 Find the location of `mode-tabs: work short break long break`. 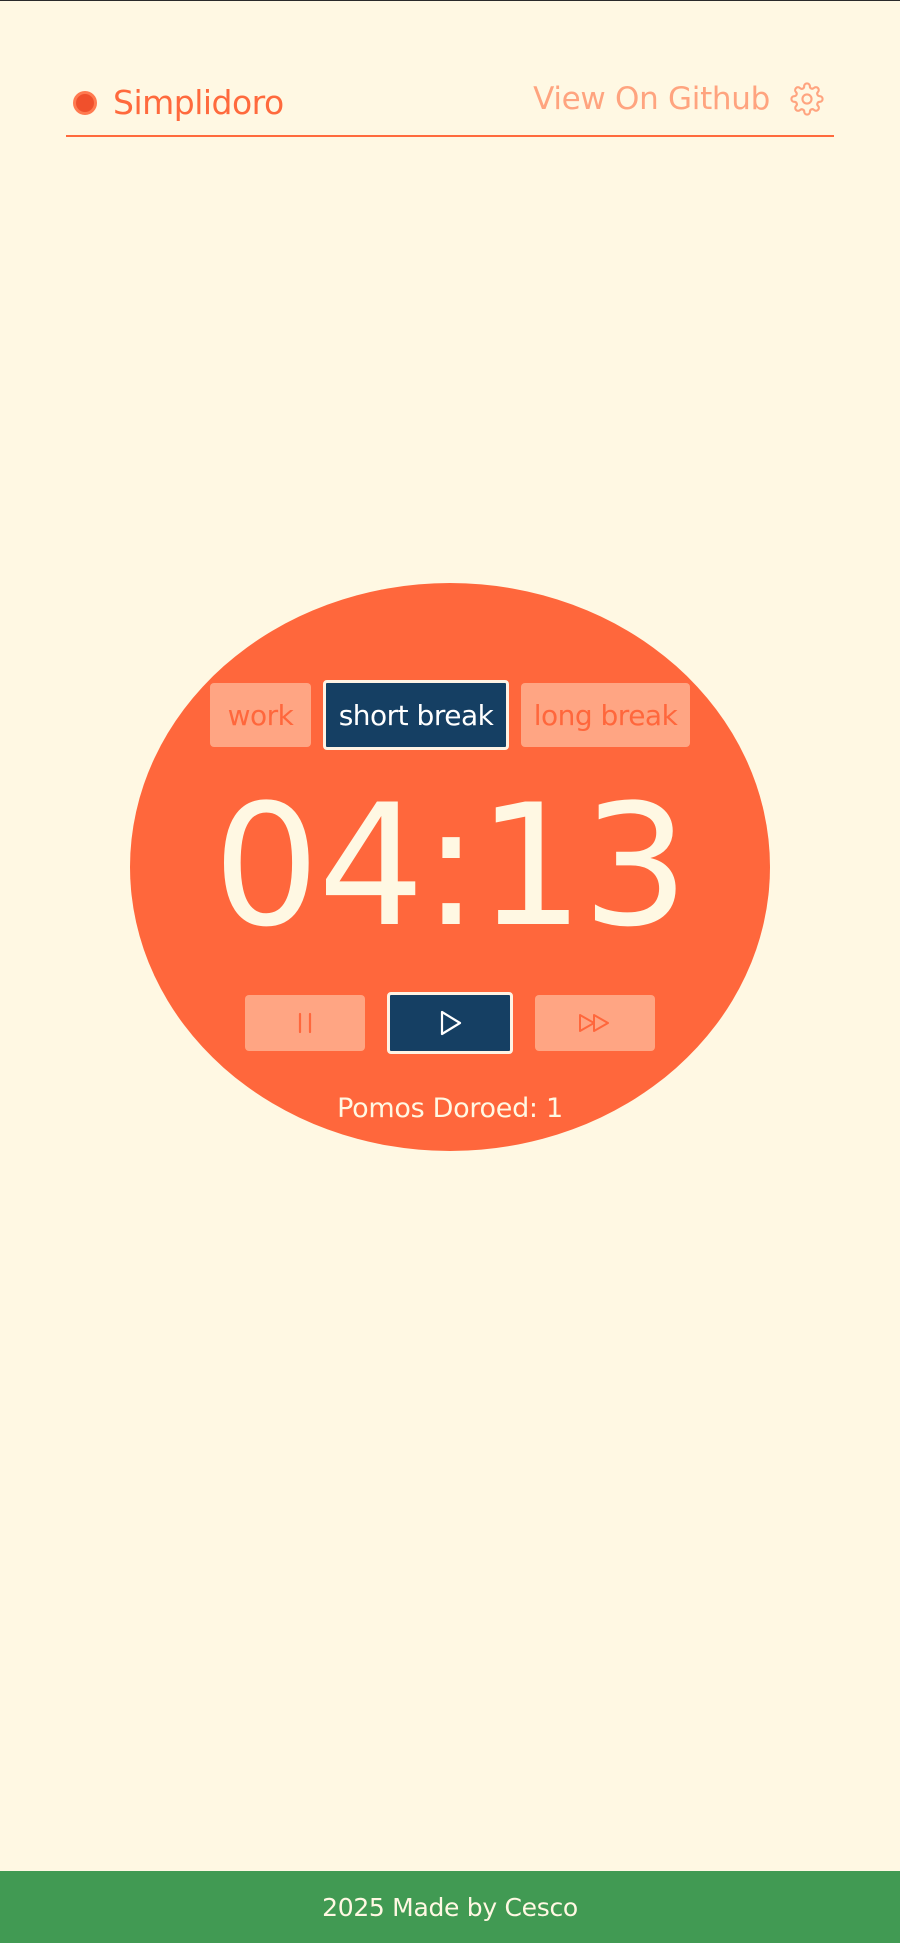

mode-tabs: work short break long break is located at coordinates (450, 715).